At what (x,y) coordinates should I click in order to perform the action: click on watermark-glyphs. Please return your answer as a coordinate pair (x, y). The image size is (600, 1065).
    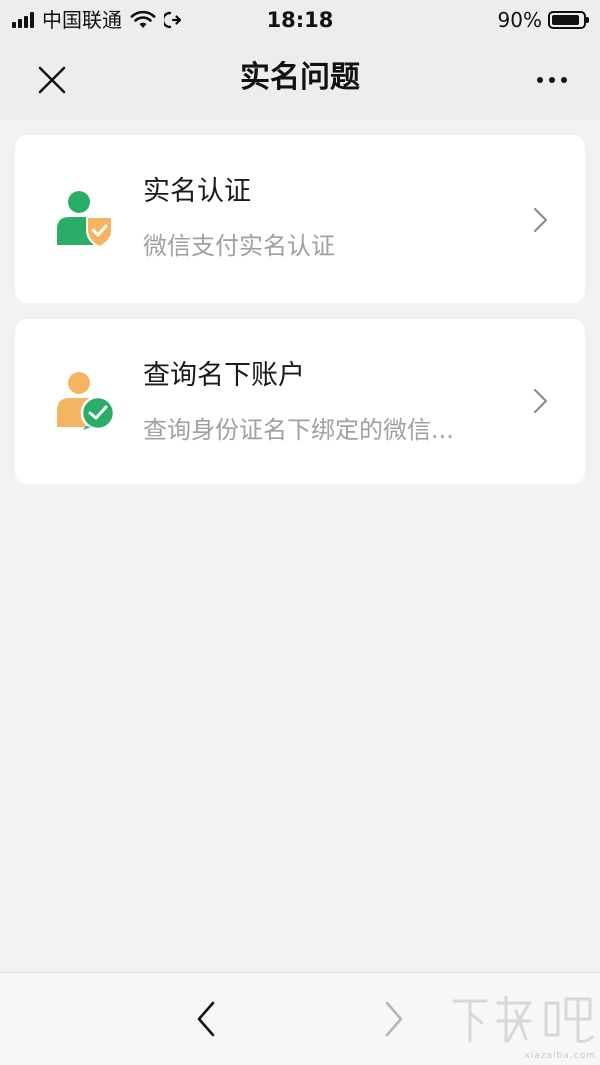
    Looking at the image, I should click on (523, 1019).